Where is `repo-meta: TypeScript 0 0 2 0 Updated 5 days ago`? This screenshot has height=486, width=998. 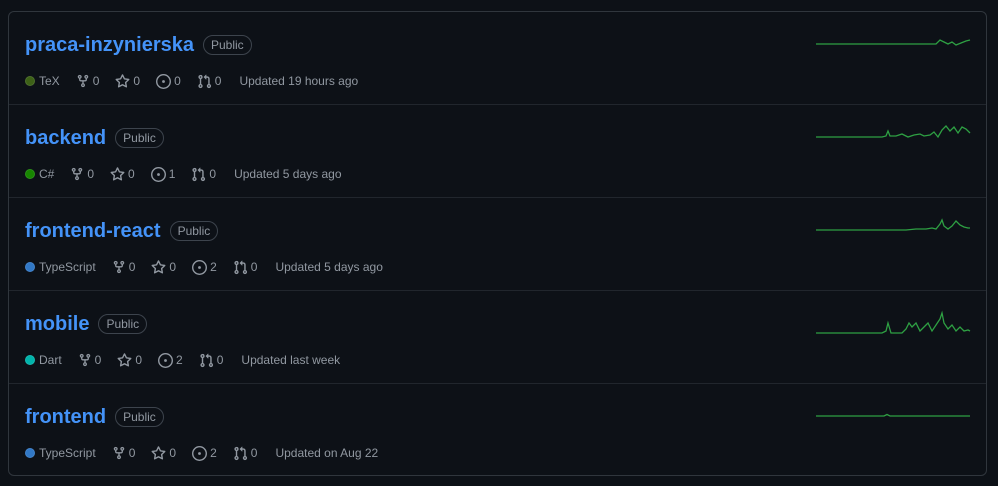 repo-meta: TypeScript 0 0 2 0 Updated 5 days ago is located at coordinates (204, 267).